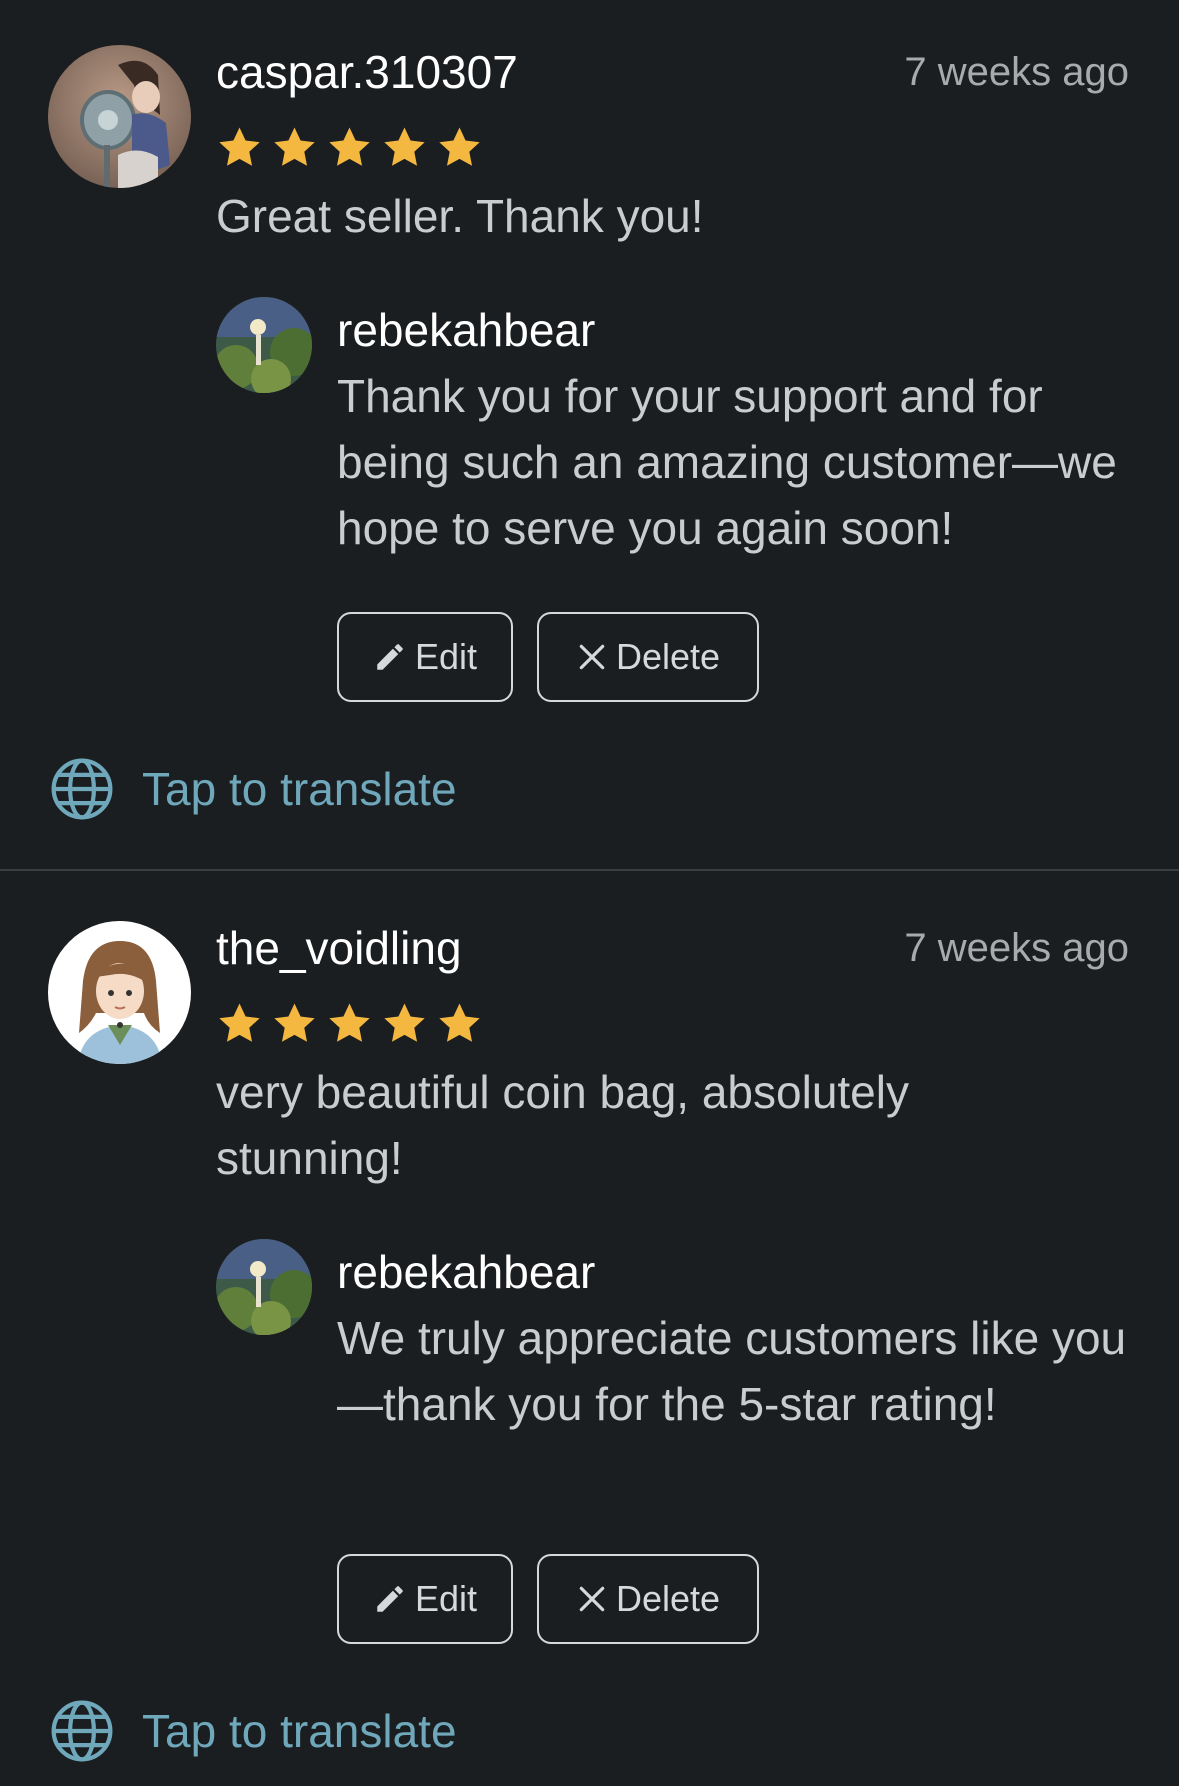  I want to click on reviewer-username: caspar.310307, so click(367, 72).